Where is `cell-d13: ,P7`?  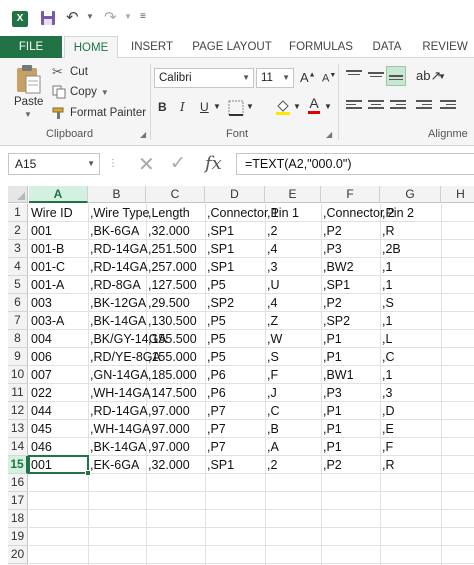 cell-d13: ,P7 is located at coordinates (215, 428).